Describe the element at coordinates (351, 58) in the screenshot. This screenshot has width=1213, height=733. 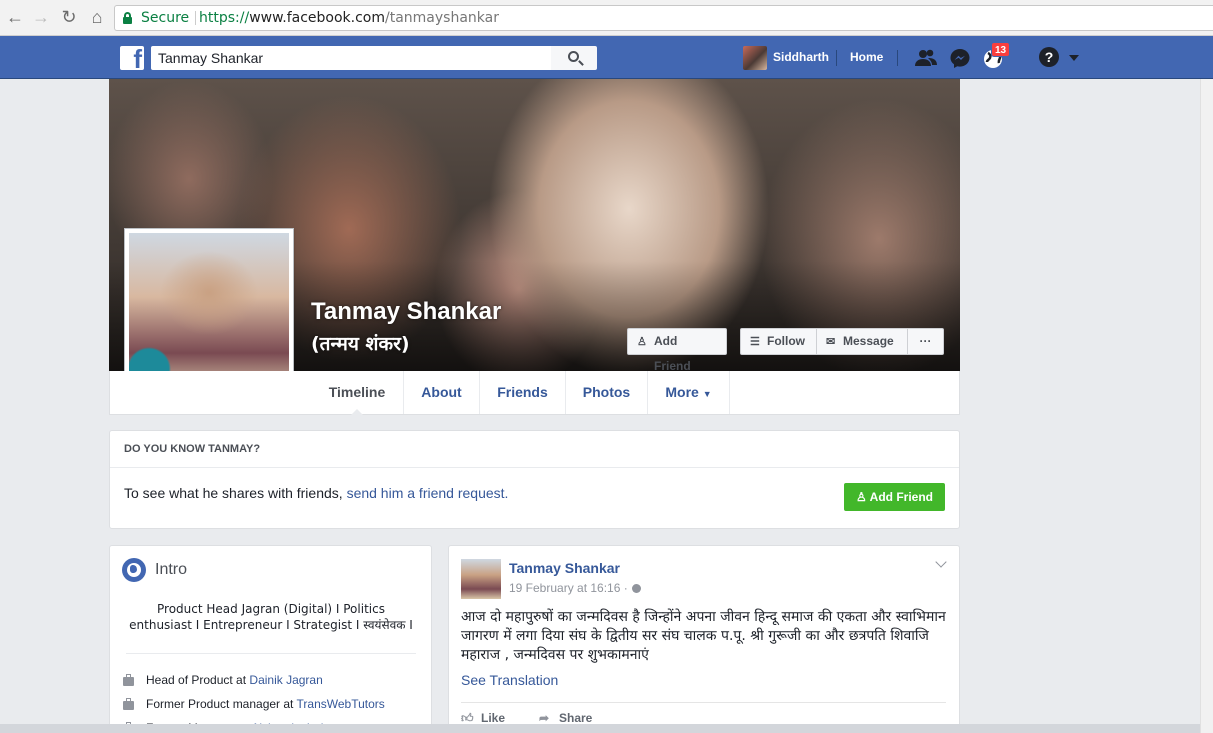
I see `search-input` at that location.